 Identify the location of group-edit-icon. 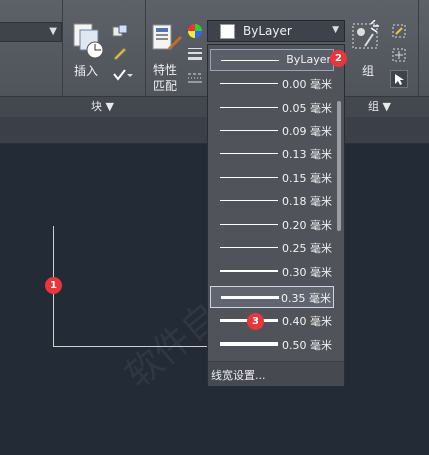
(400, 56).